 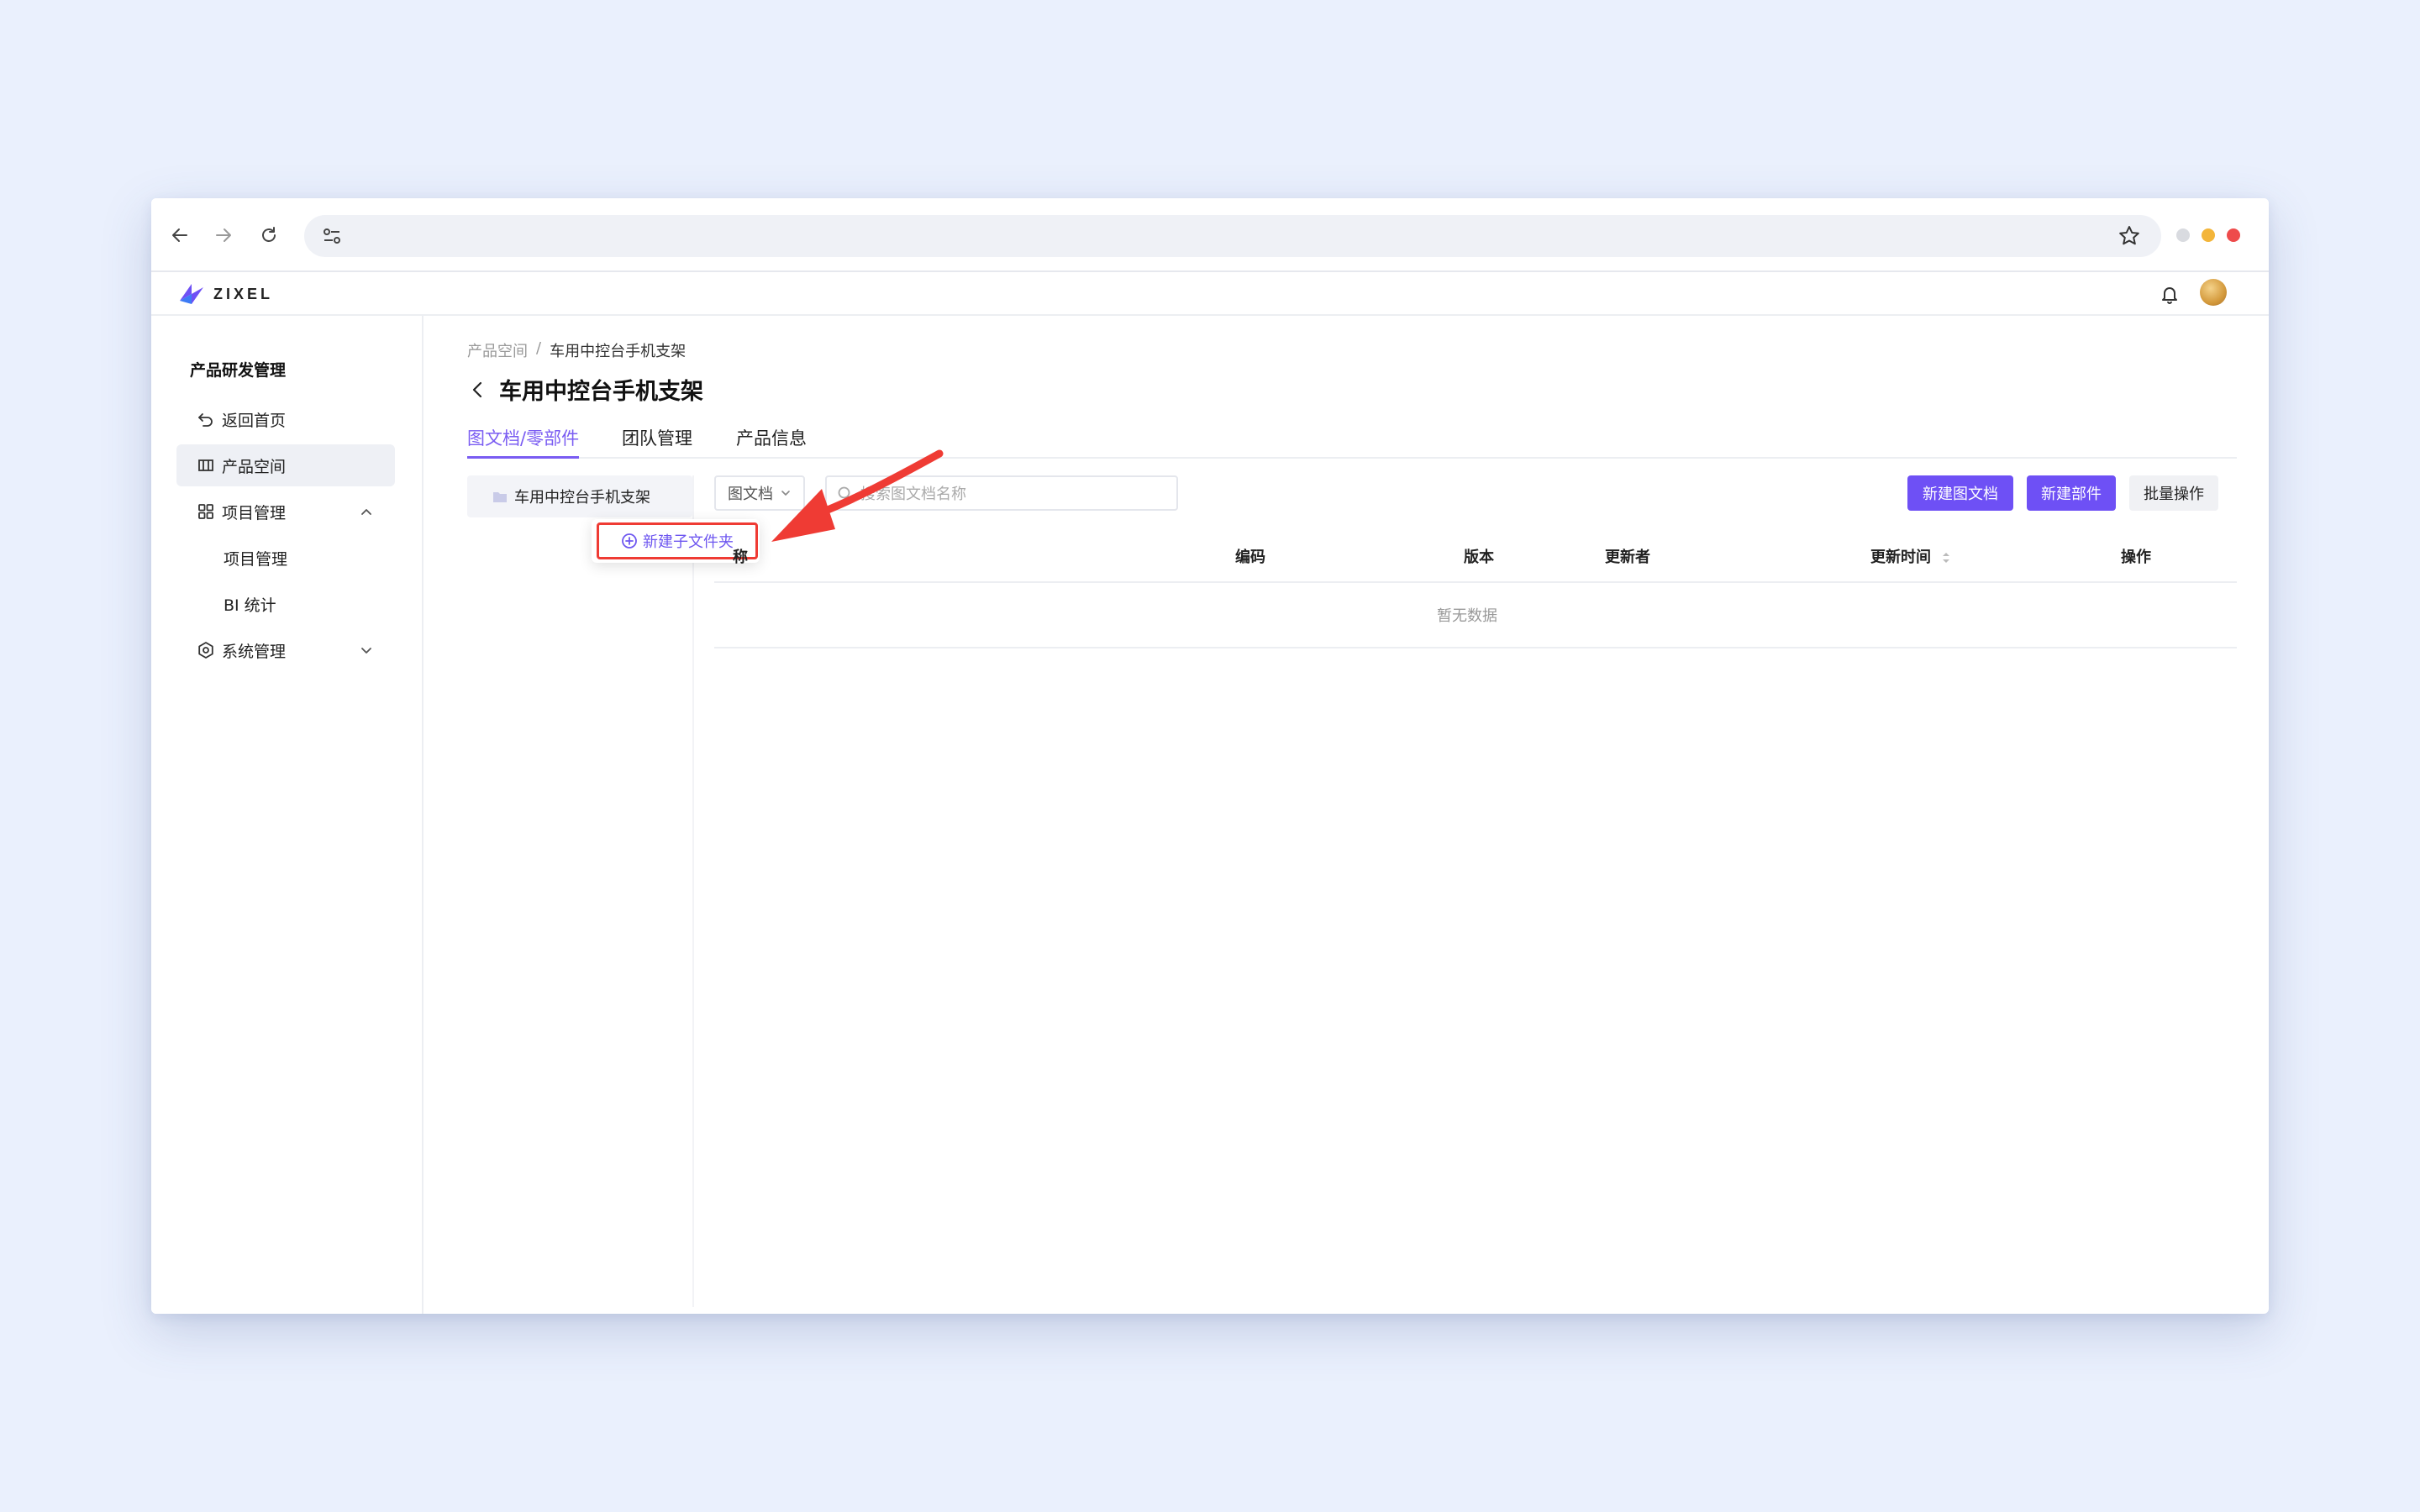 What do you see at coordinates (581, 891) in the screenshot?
I see `folder-tree-panel: 车用中控台手机支架` at bounding box center [581, 891].